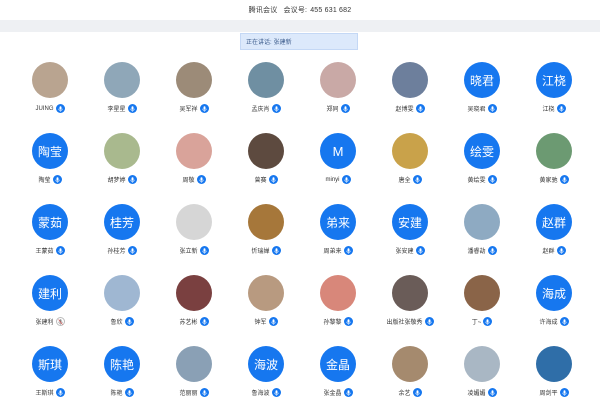 This screenshot has width=600, height=420. Describe the element at coordinates (482, 151) in the screenshot. I see `avatar: 绘雯` at that location.